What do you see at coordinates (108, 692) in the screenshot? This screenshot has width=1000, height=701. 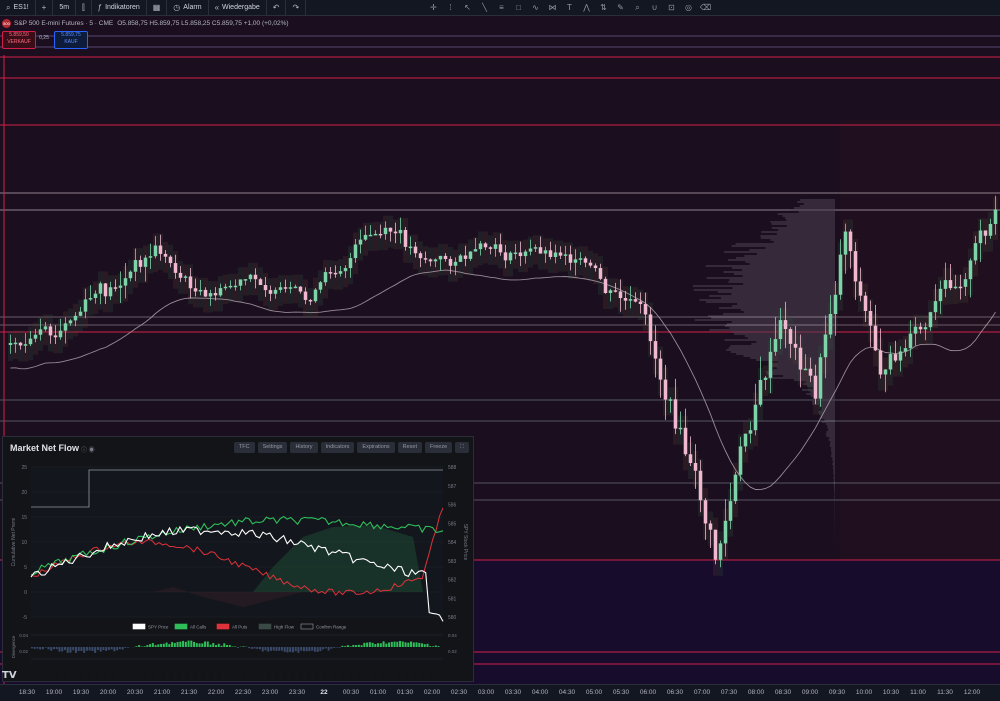 I see `time-tick: 20:00` at bounding box center [108, 692].